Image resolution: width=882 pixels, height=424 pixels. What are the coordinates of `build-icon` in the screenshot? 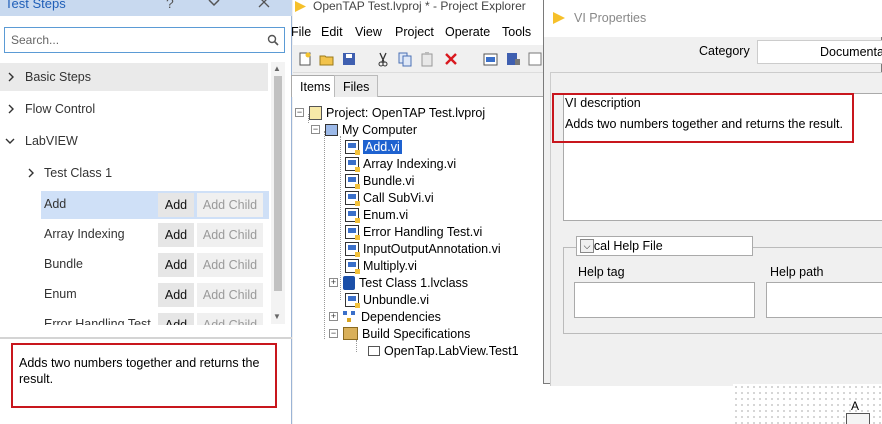 It's located at (491, 59).